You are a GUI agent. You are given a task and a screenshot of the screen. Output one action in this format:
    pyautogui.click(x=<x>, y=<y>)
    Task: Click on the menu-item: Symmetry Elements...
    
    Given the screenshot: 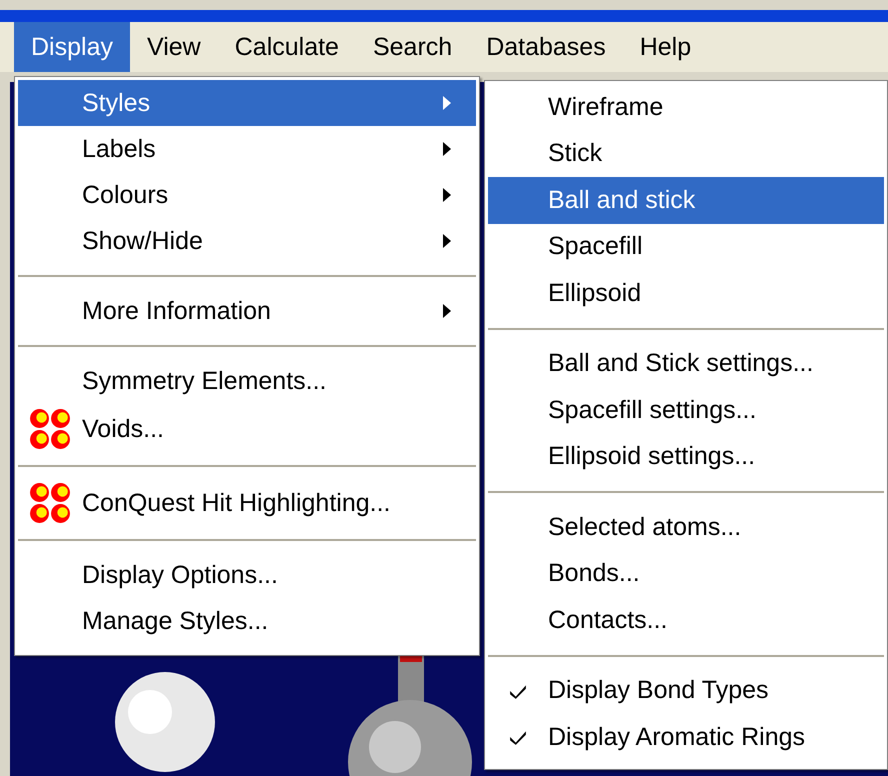 What is the action you would take?
    pyautogui.click(x=247, y=381)
    